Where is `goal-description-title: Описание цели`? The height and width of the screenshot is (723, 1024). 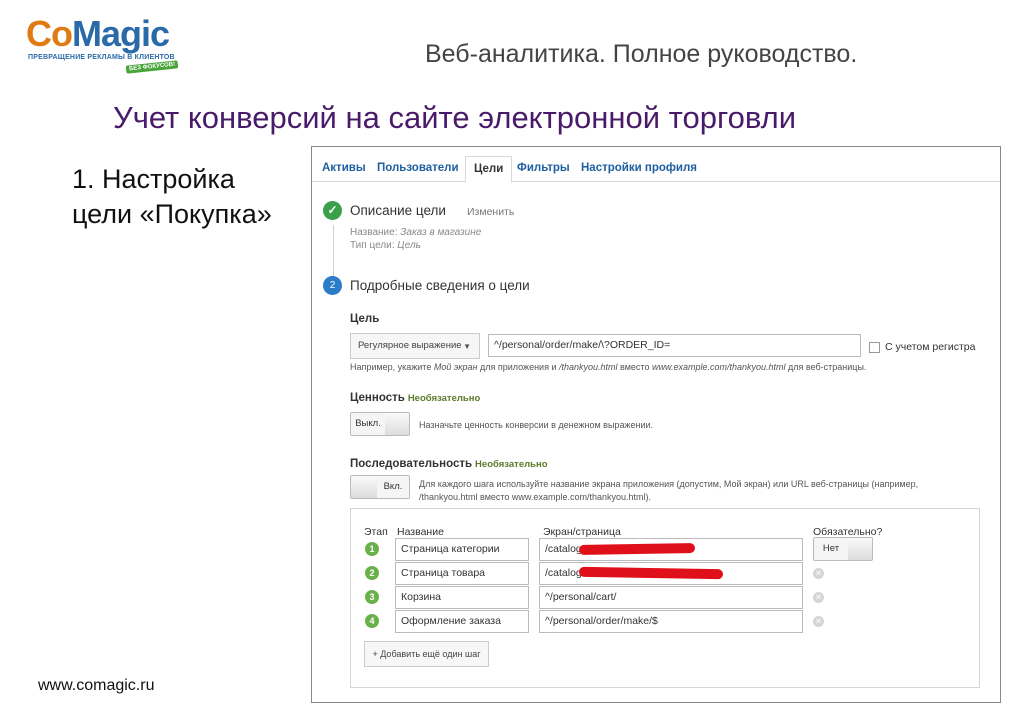 goal-description-title: Описание цели is located at coordinates (398, 210).